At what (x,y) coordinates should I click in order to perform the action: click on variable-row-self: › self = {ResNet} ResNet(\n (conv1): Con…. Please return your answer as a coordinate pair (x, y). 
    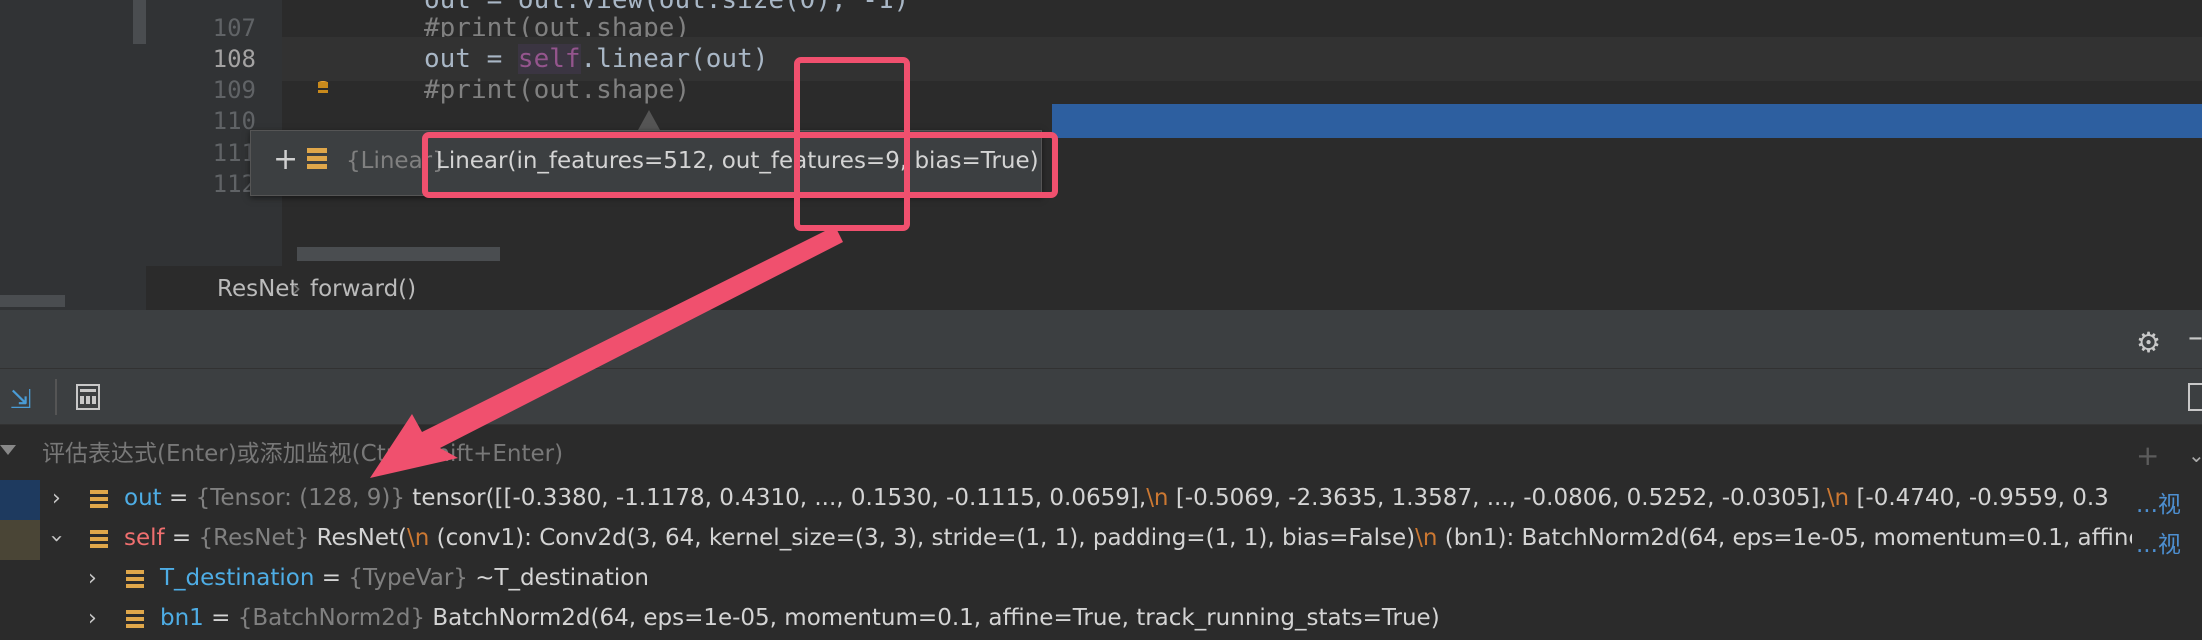
    Looking at the image, I should click on (1101, 540).